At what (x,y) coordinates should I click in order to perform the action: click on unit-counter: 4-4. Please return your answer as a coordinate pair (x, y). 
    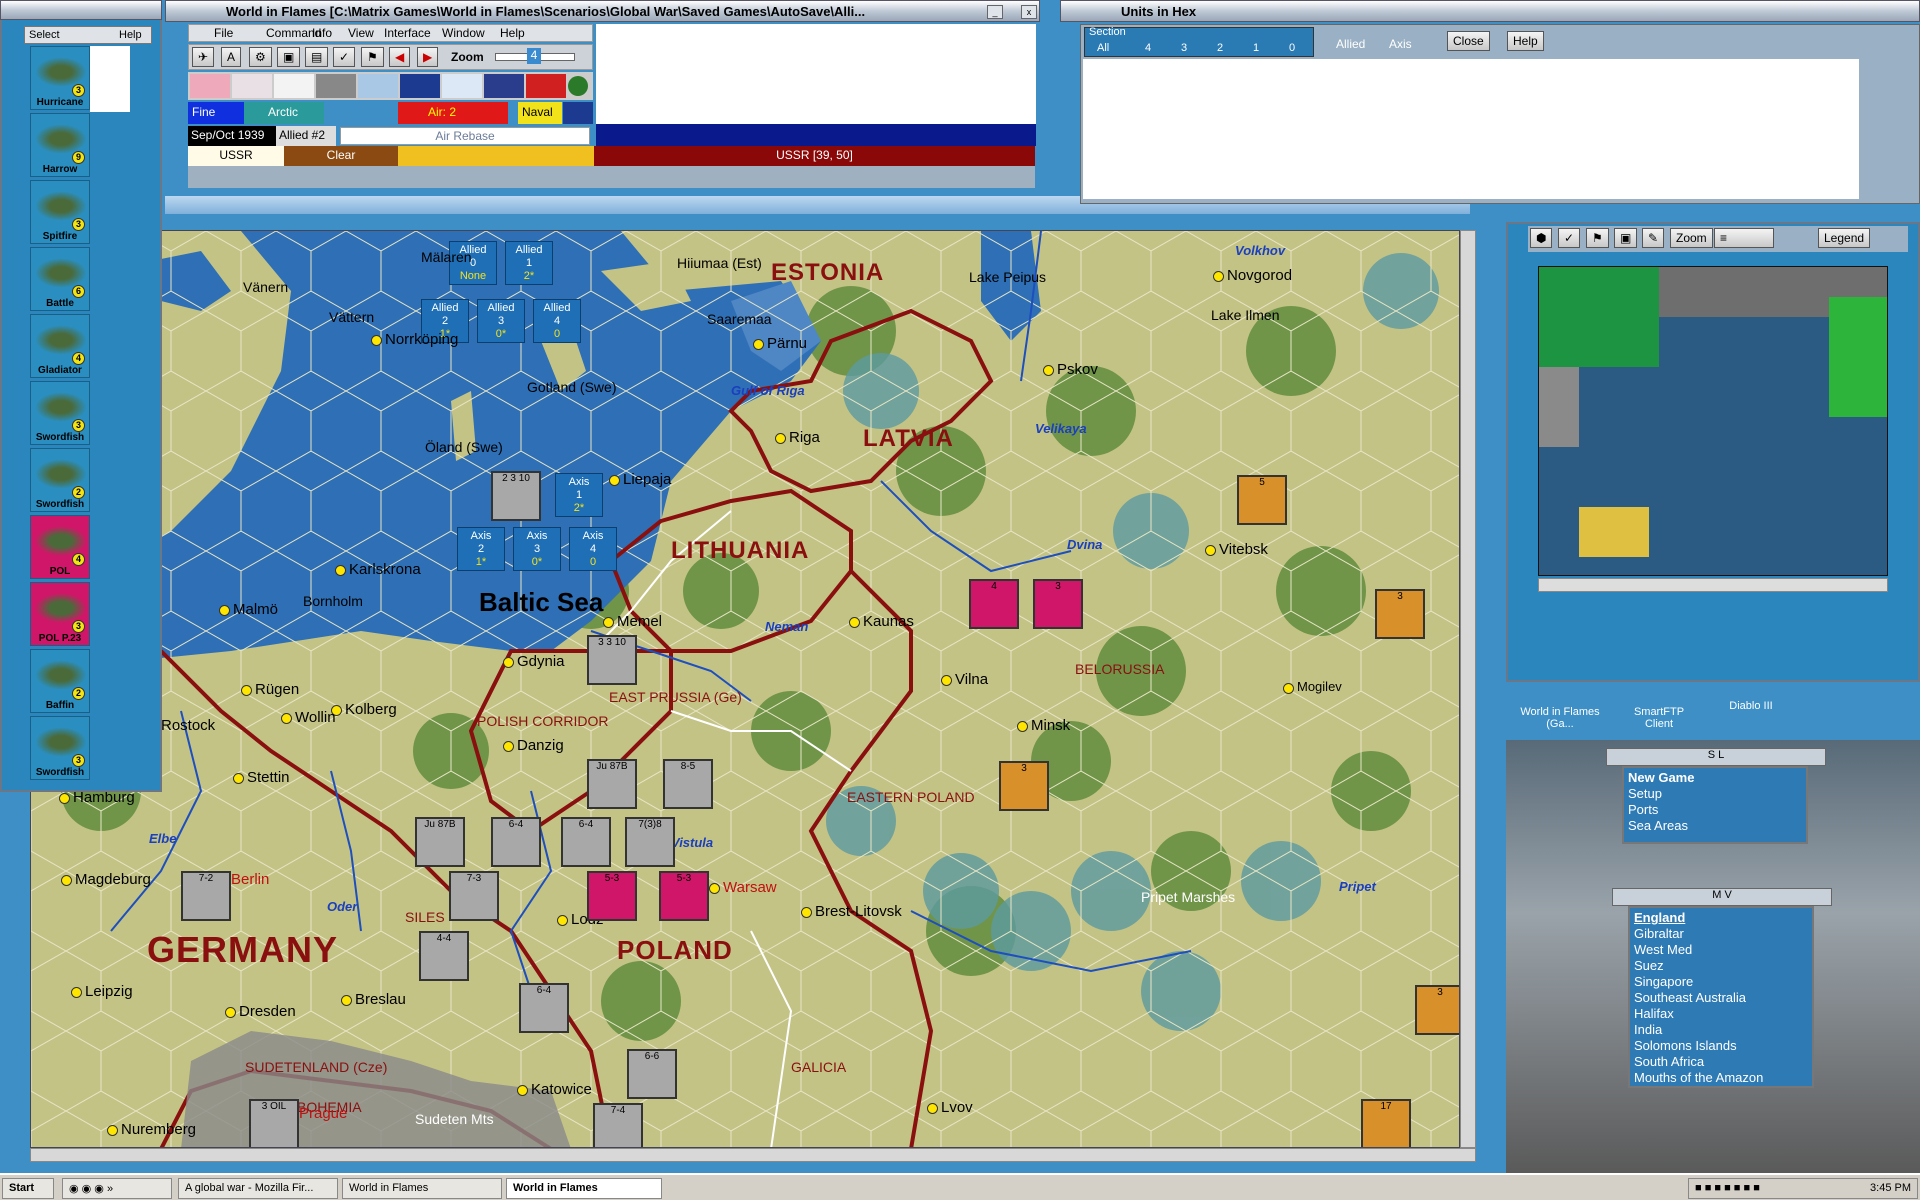
    Looking at the image, I should click on (444, 956).